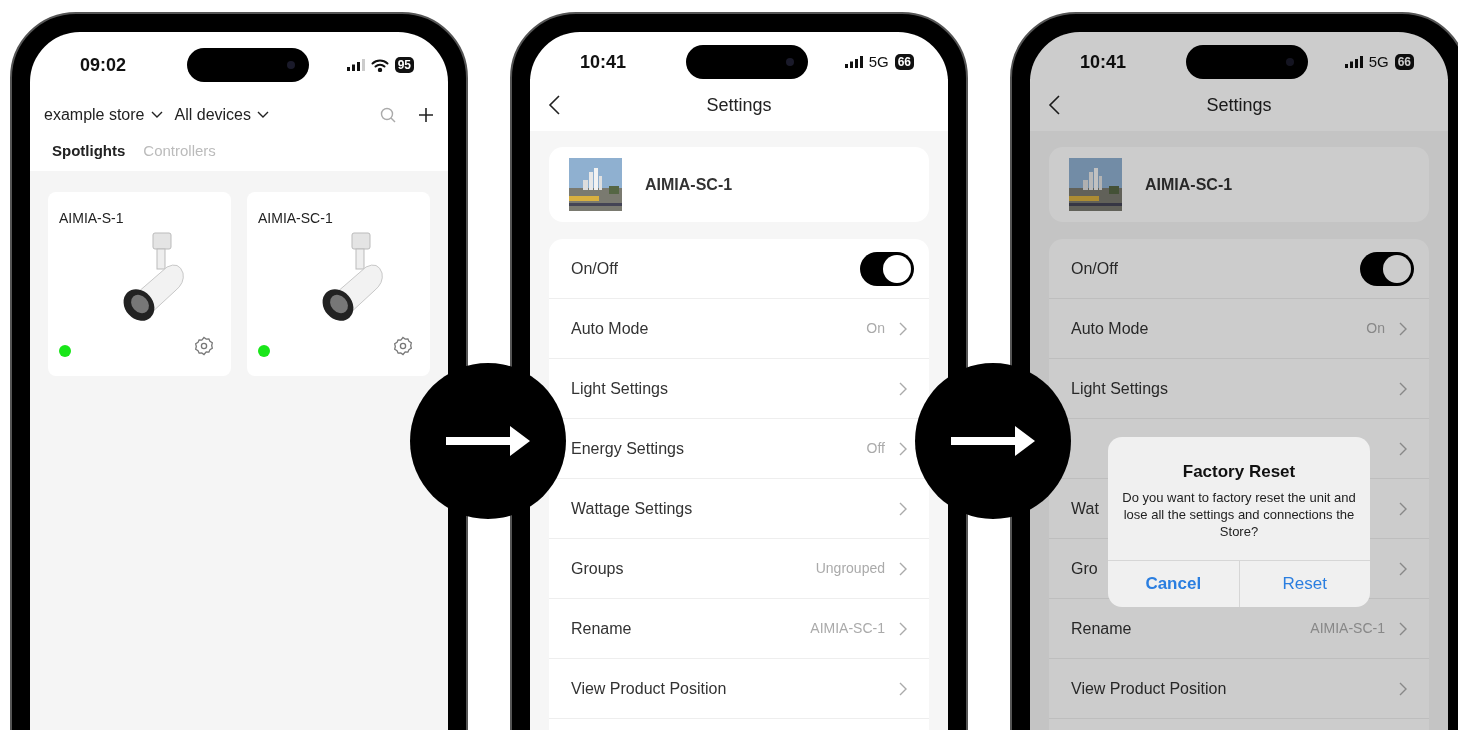  I want to click on store-picker: example store, so click(103, 115).